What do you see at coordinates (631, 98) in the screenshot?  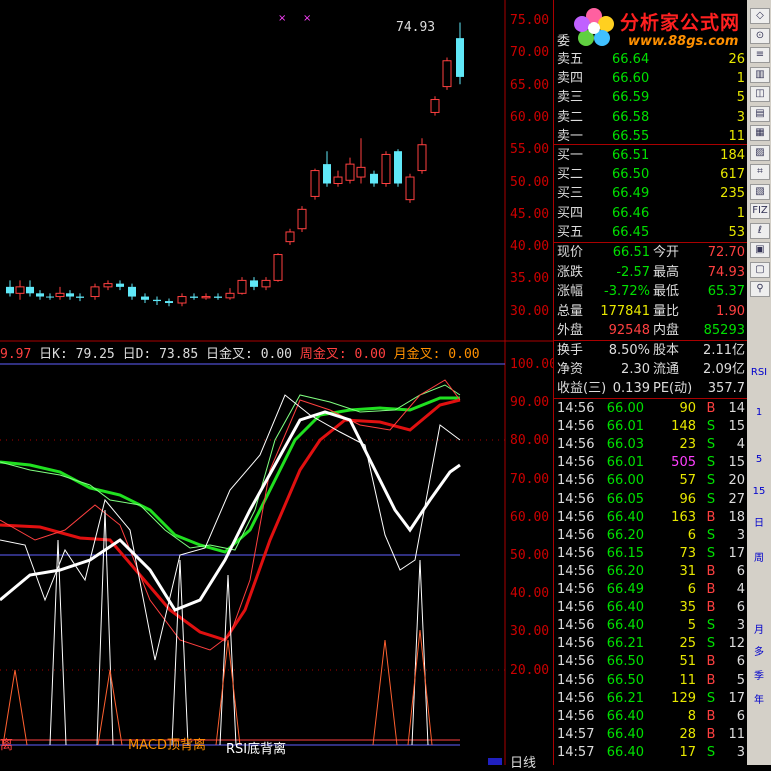 I see `ask-price: 66.59` at bounding box center [631, 98].